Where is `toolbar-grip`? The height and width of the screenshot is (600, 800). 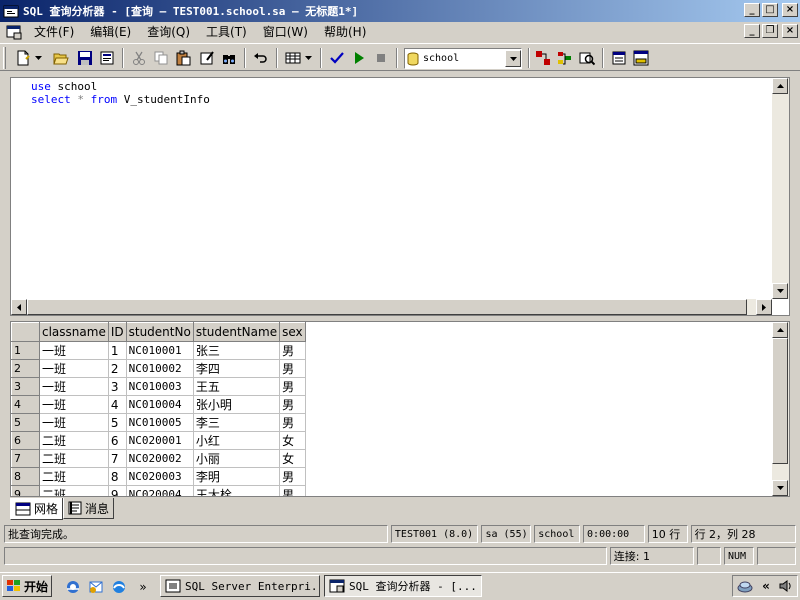 toolbar-grip is located at coordinates (4, 58).